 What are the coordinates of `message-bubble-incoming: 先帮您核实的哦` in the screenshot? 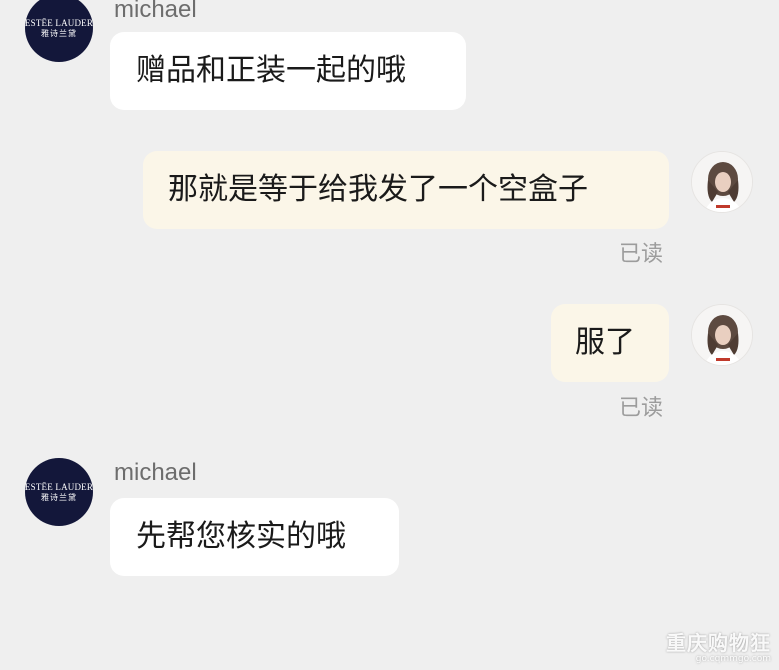 It's located at (254, 537).